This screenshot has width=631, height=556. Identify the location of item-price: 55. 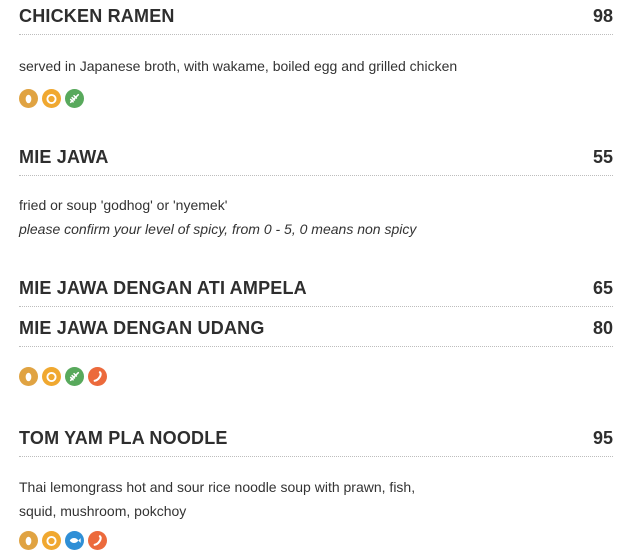
(602, 157).